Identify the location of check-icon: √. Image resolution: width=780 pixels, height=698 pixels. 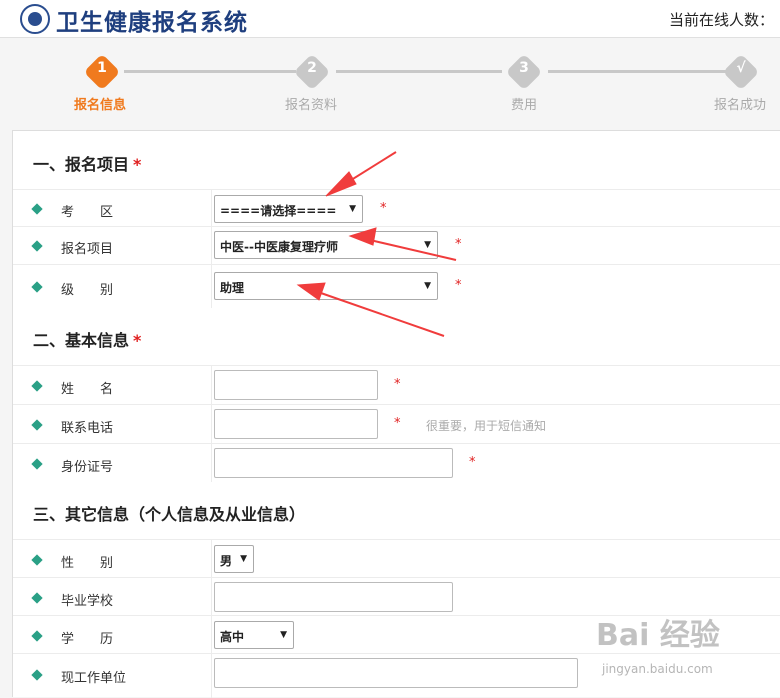
(741, 68).